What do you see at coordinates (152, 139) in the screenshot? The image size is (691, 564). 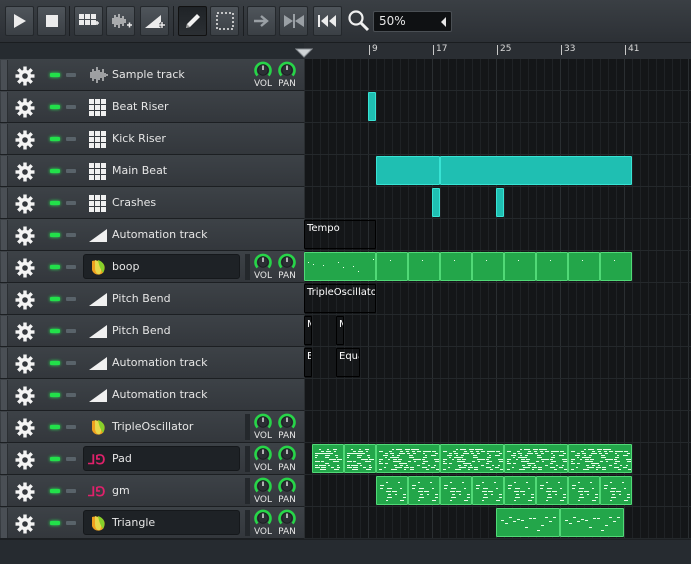 I see `track-header: Kick Riser` at bounding box center [152, 139].